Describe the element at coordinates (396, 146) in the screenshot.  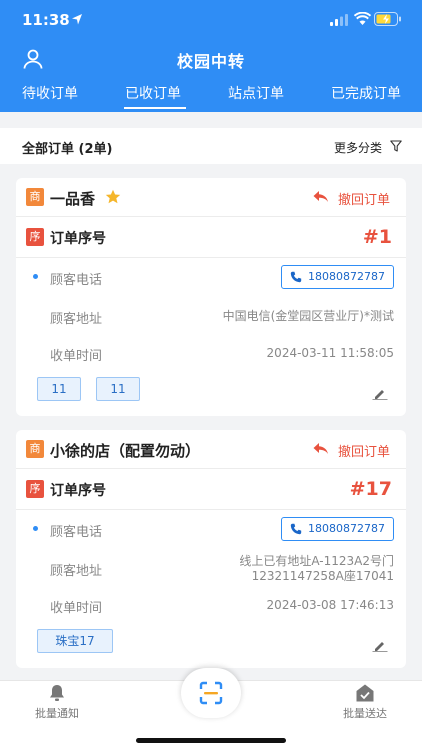
I see `filter-funnel-icon` at that location.